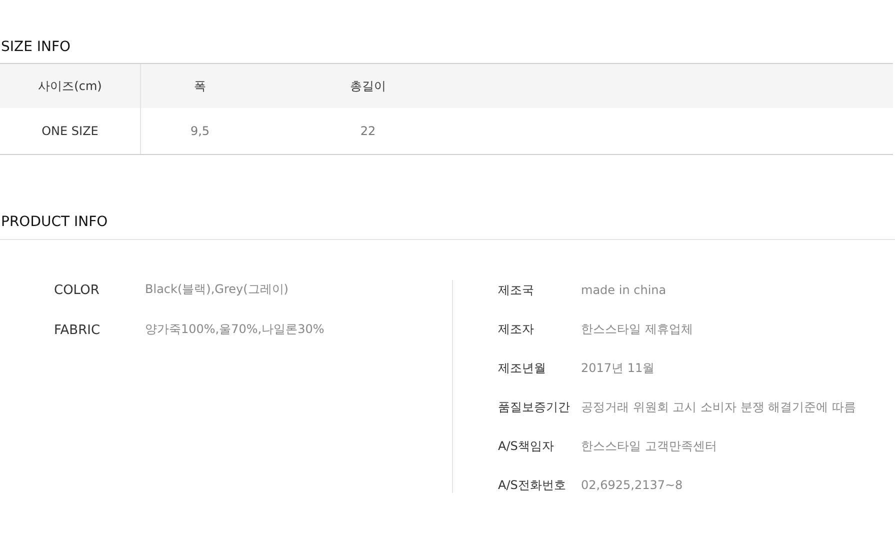 This screenshot has width=895, height=545. I want to click on column-header: 폭, so click(200, 86).